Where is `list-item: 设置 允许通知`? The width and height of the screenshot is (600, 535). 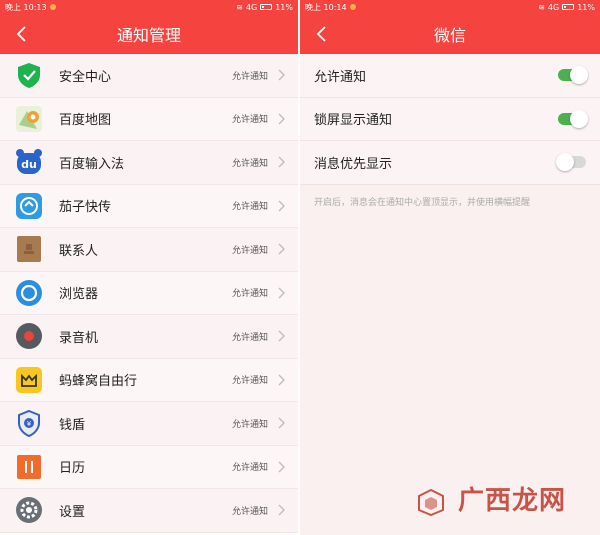
list-item: 设置 允许通知 is located at coordinates (149, 511).